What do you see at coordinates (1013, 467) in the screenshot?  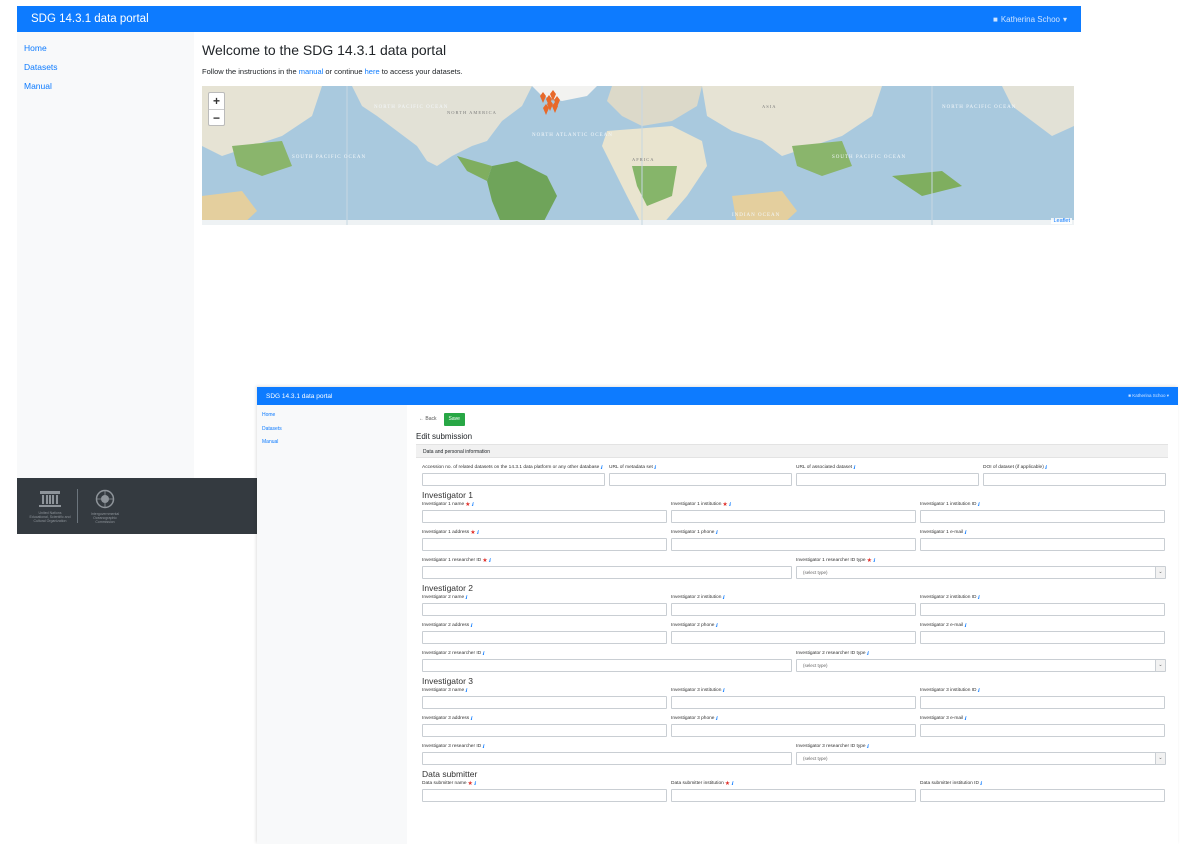 I see `field-label-text: DOI of dataset (if applicable)` at bounding box center [1013, 467].